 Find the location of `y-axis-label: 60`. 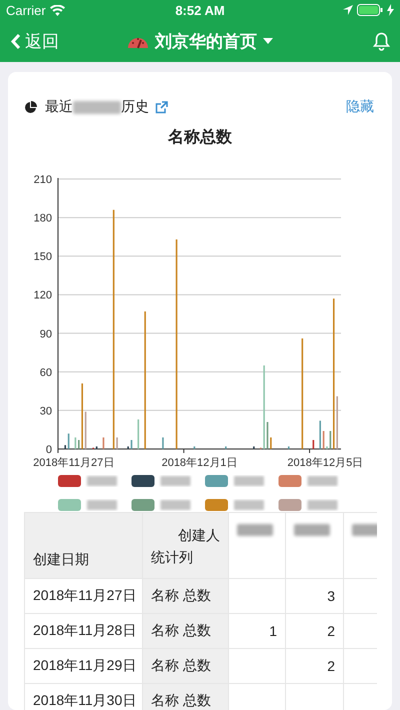

y-axis-label: 60 is located at coordinates (46, 372).